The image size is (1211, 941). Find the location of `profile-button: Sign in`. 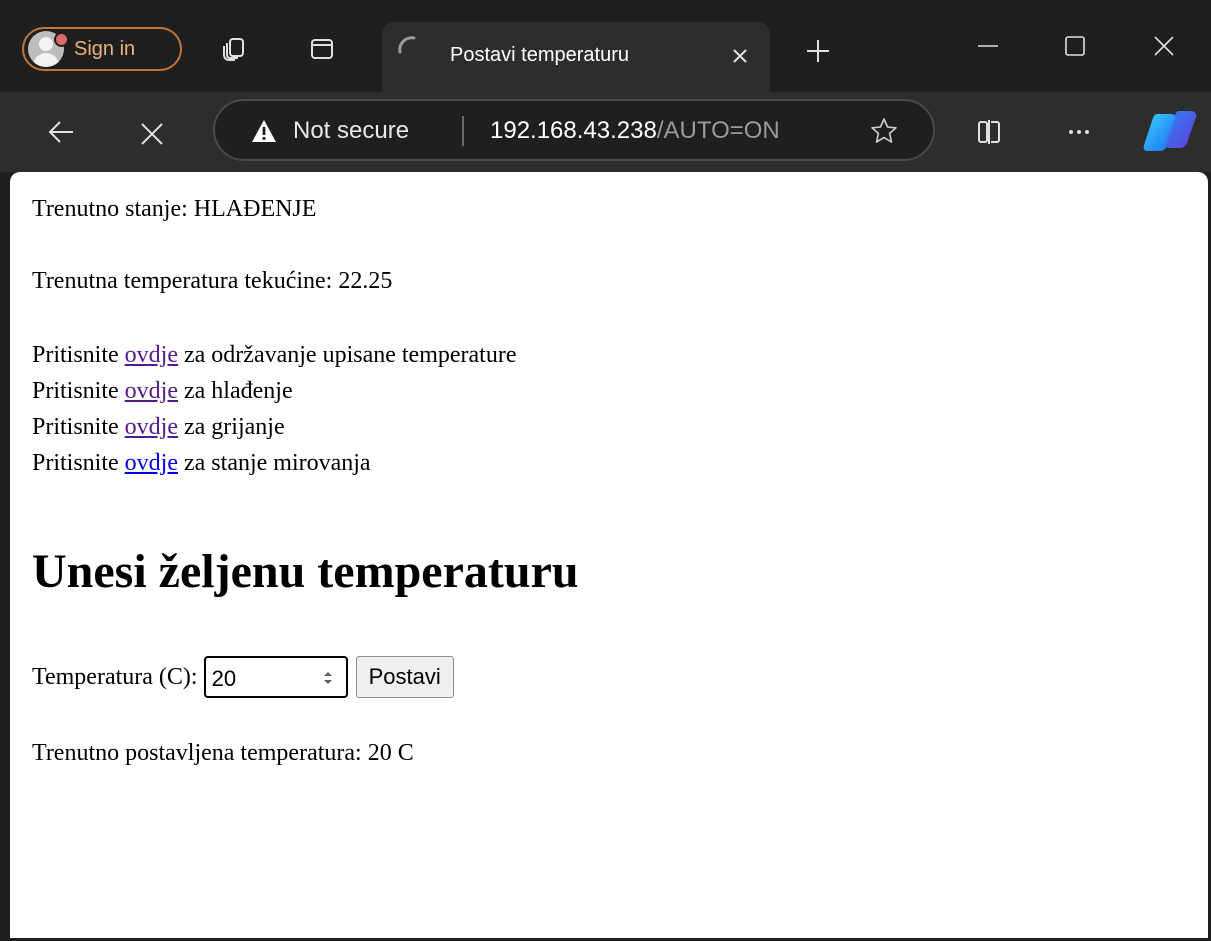

profile-button: Sign in is located at coordinates (102, 49).